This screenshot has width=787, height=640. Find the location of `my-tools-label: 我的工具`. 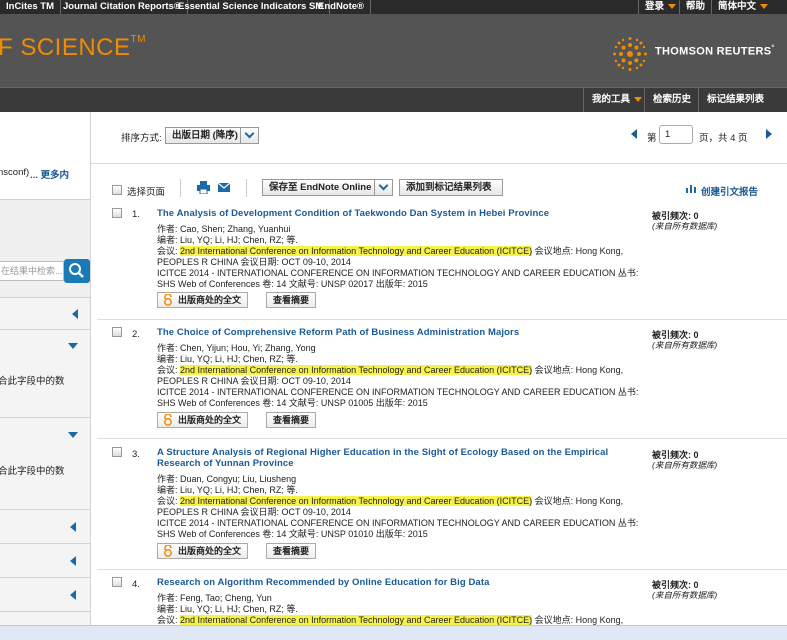

my-tools-label: 我的工具 is located at coordinates (611, 99).